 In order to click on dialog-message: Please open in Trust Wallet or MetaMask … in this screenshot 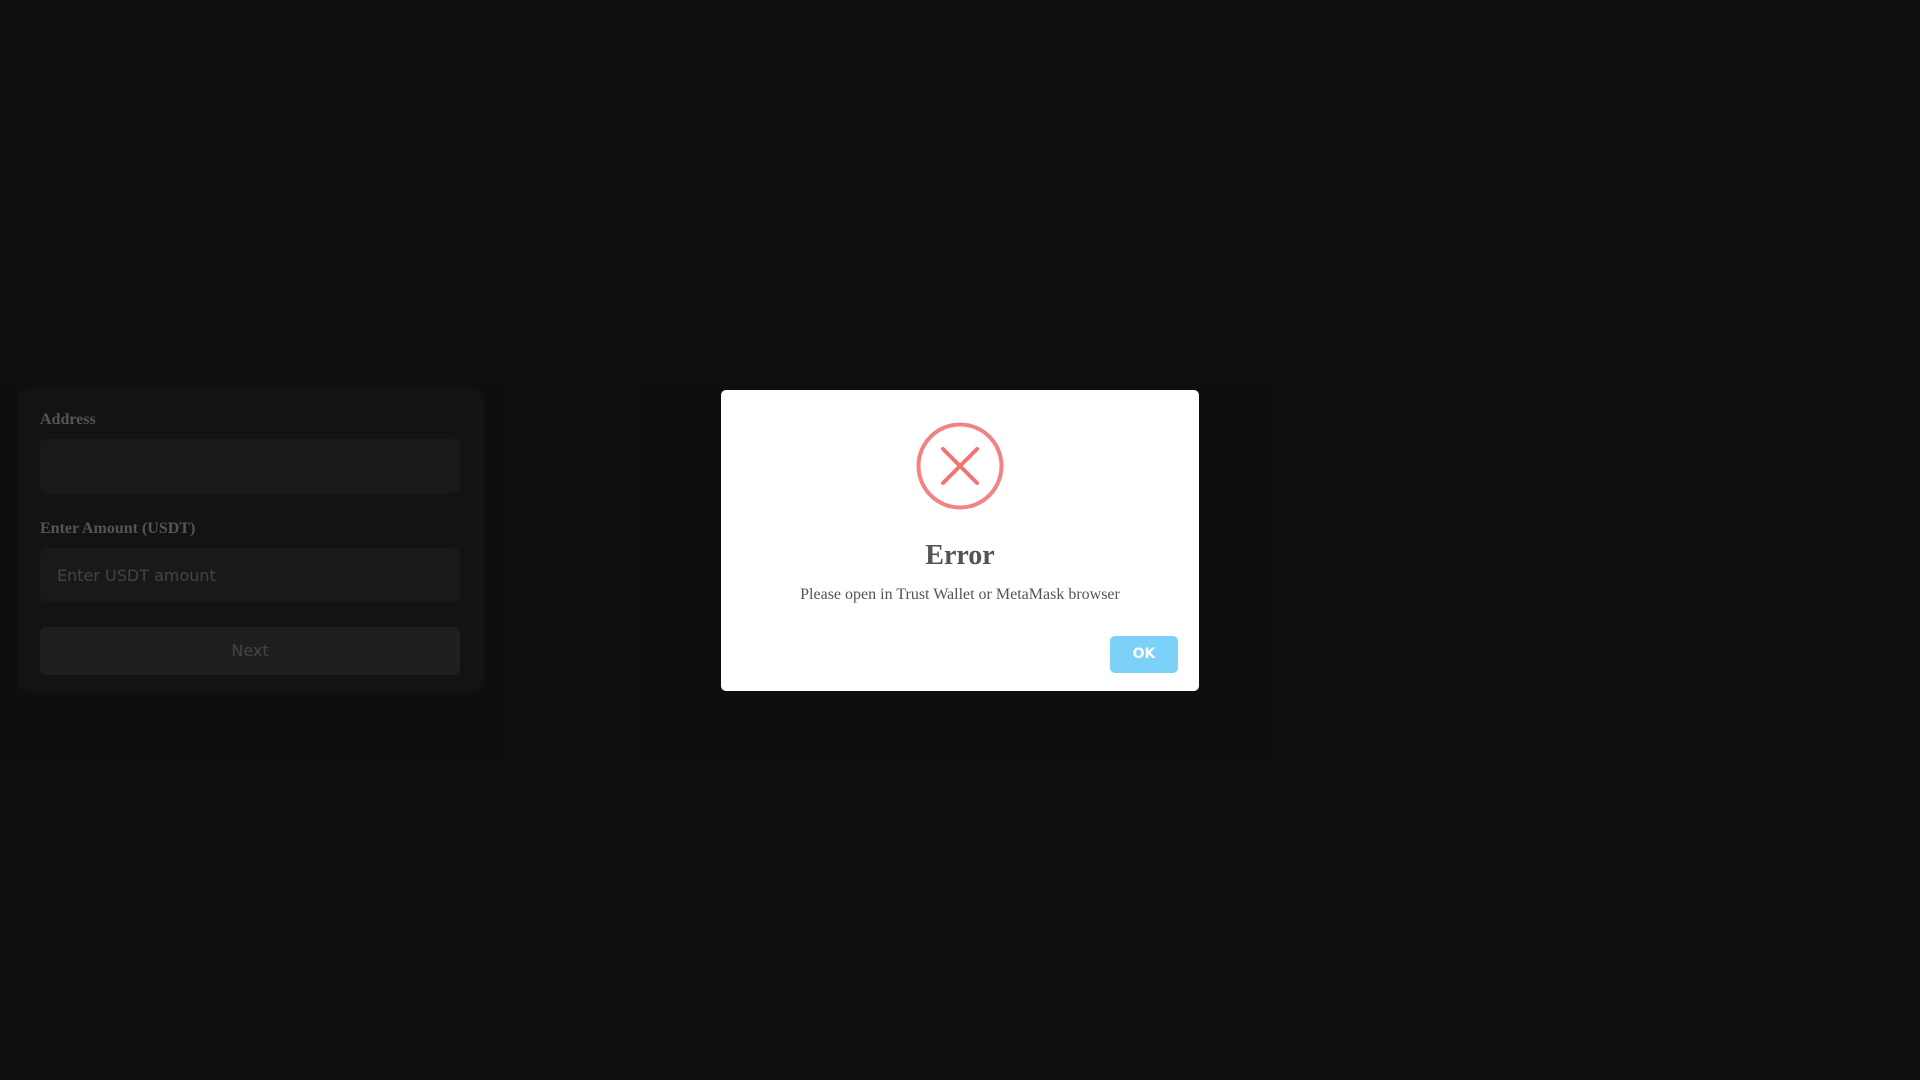, I will do `click(960, 594)`.